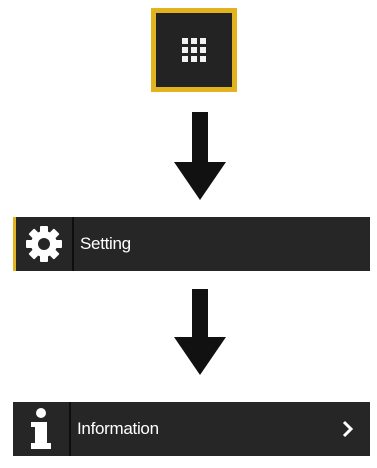  What do you see at coordinates (348, 429) in the screenshot?
I see `chevron-right-icon` at bounding box center [348, 429].